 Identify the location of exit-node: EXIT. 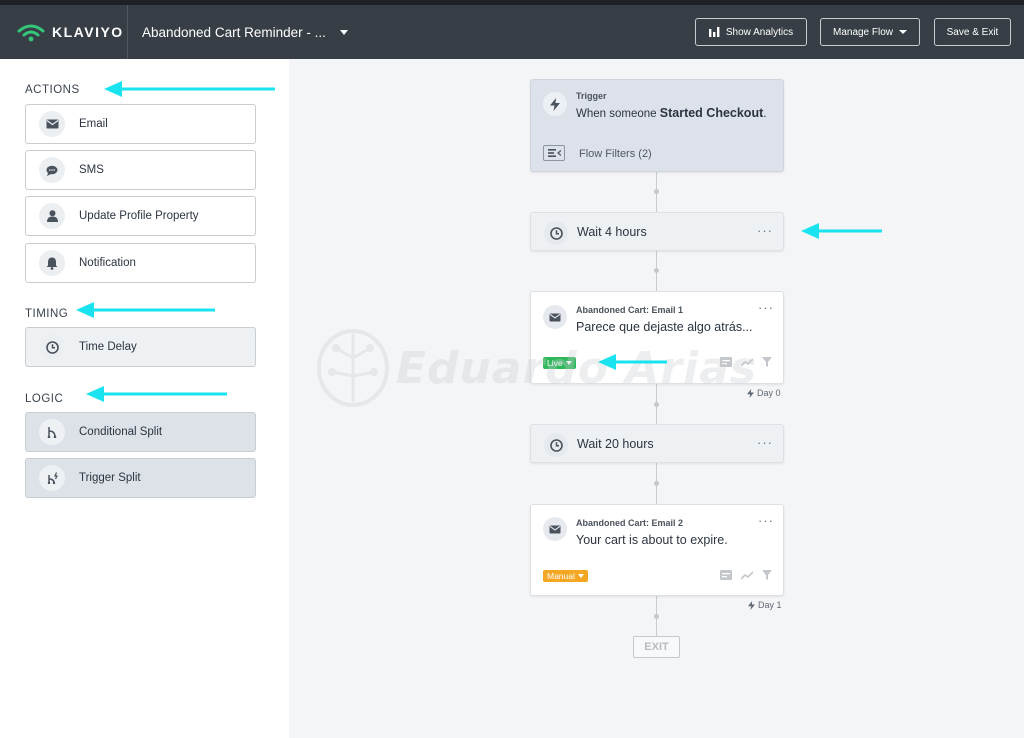
(656, 647).